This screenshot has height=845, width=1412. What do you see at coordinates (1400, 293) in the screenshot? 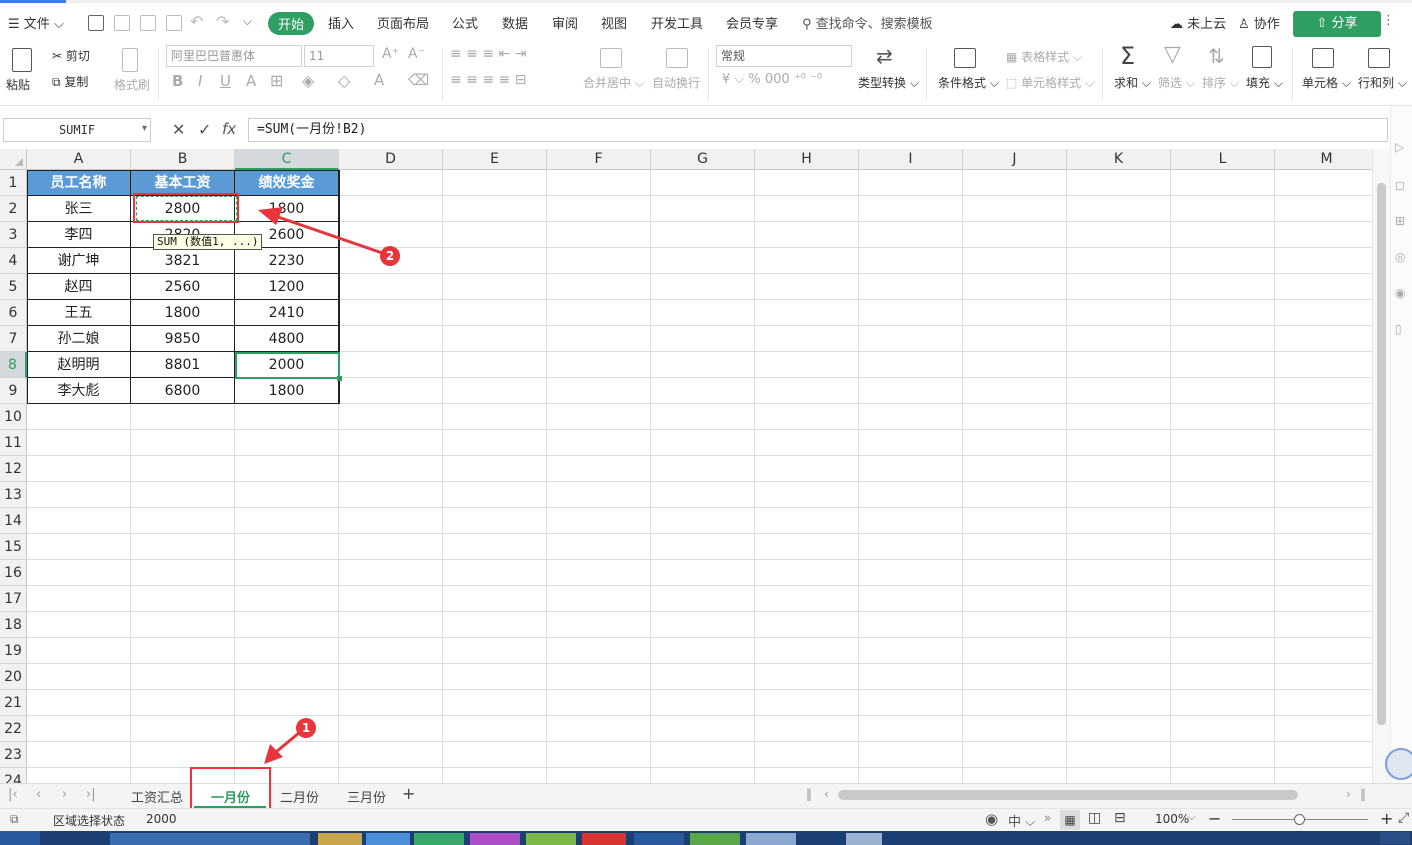
I see `location-icon: ◉` at bounding box center [1400, 293].